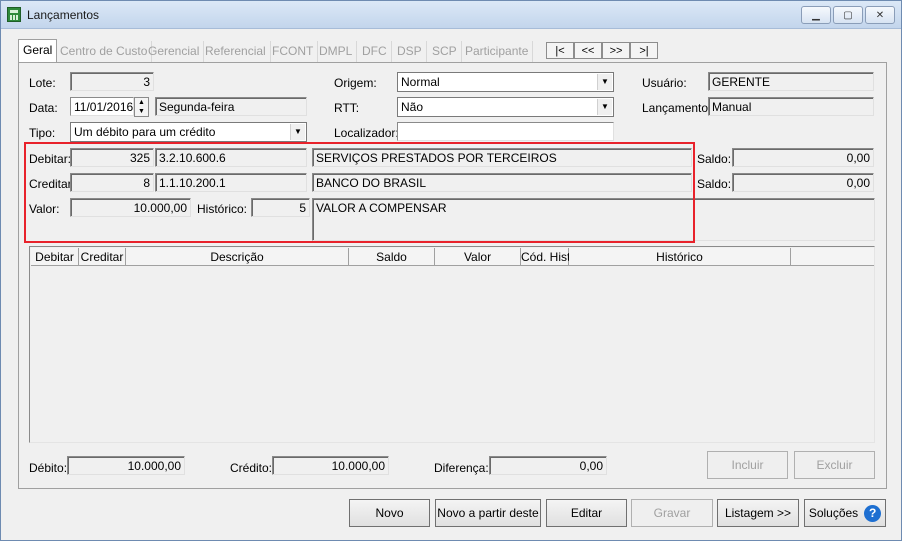  I want to click on close-button: ✕, so click(880, 15).